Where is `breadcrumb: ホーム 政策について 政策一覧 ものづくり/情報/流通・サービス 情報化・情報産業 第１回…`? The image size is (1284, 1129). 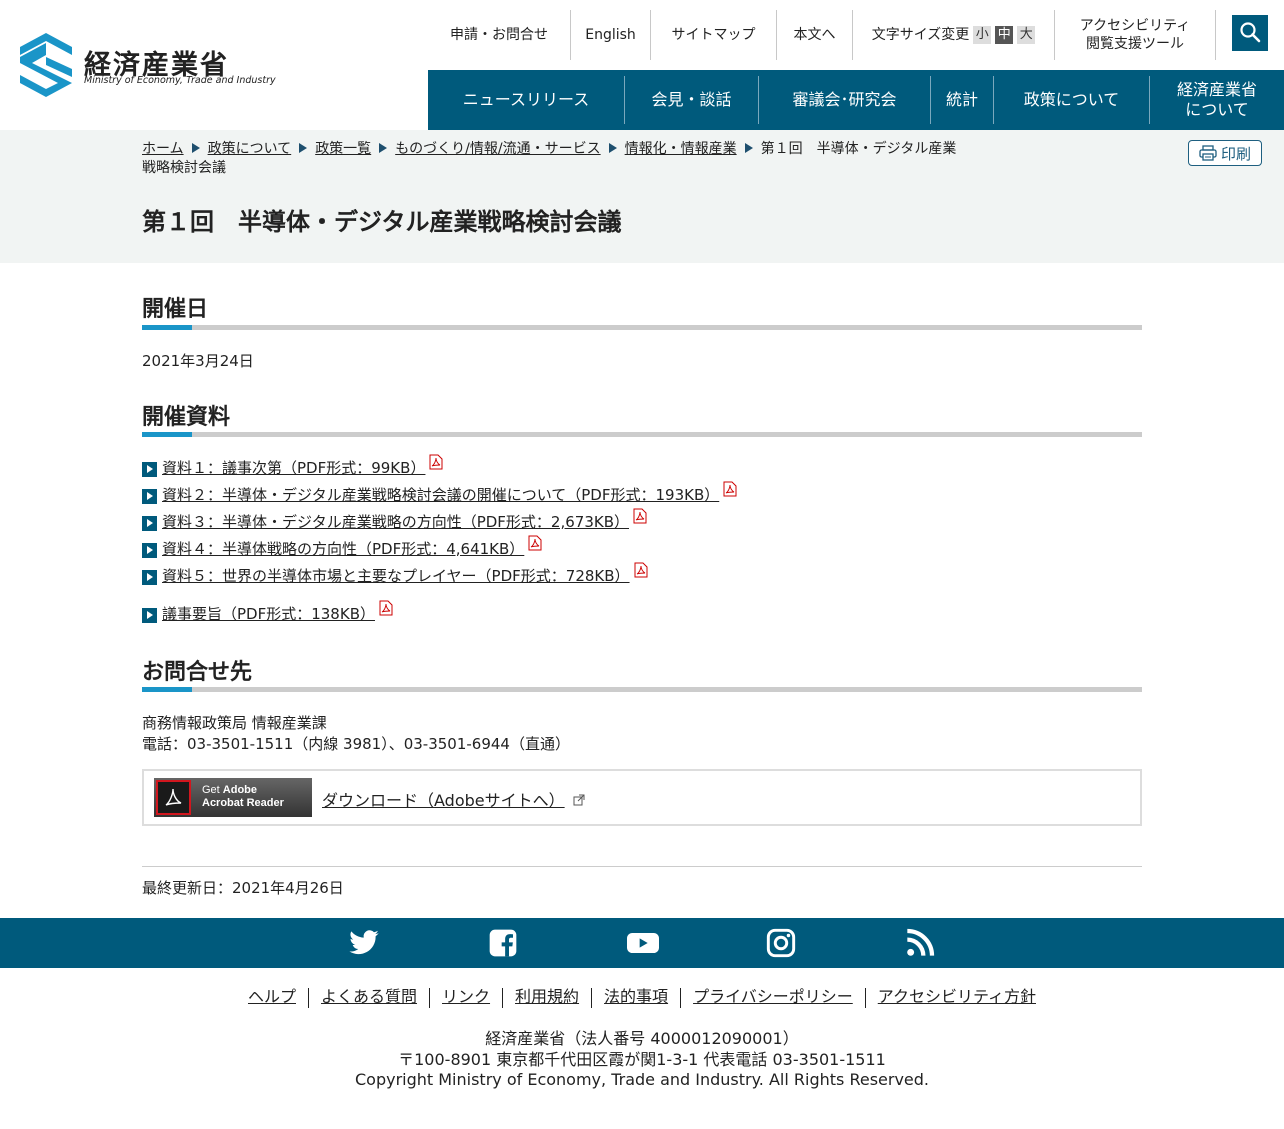 breadcrumb: ホーム 政策について 政策一覧 ものづくり/情報/流通・サービス 情報化・情報産業 第１回… is located at coordinates (552, 159).